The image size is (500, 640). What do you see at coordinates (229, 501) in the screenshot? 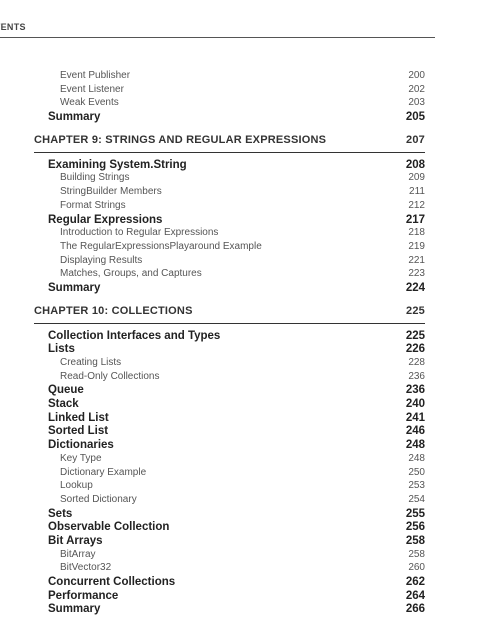
I see `toc-subsection-row: Sorted Dictionary 254` at bounding box center [229, 501].